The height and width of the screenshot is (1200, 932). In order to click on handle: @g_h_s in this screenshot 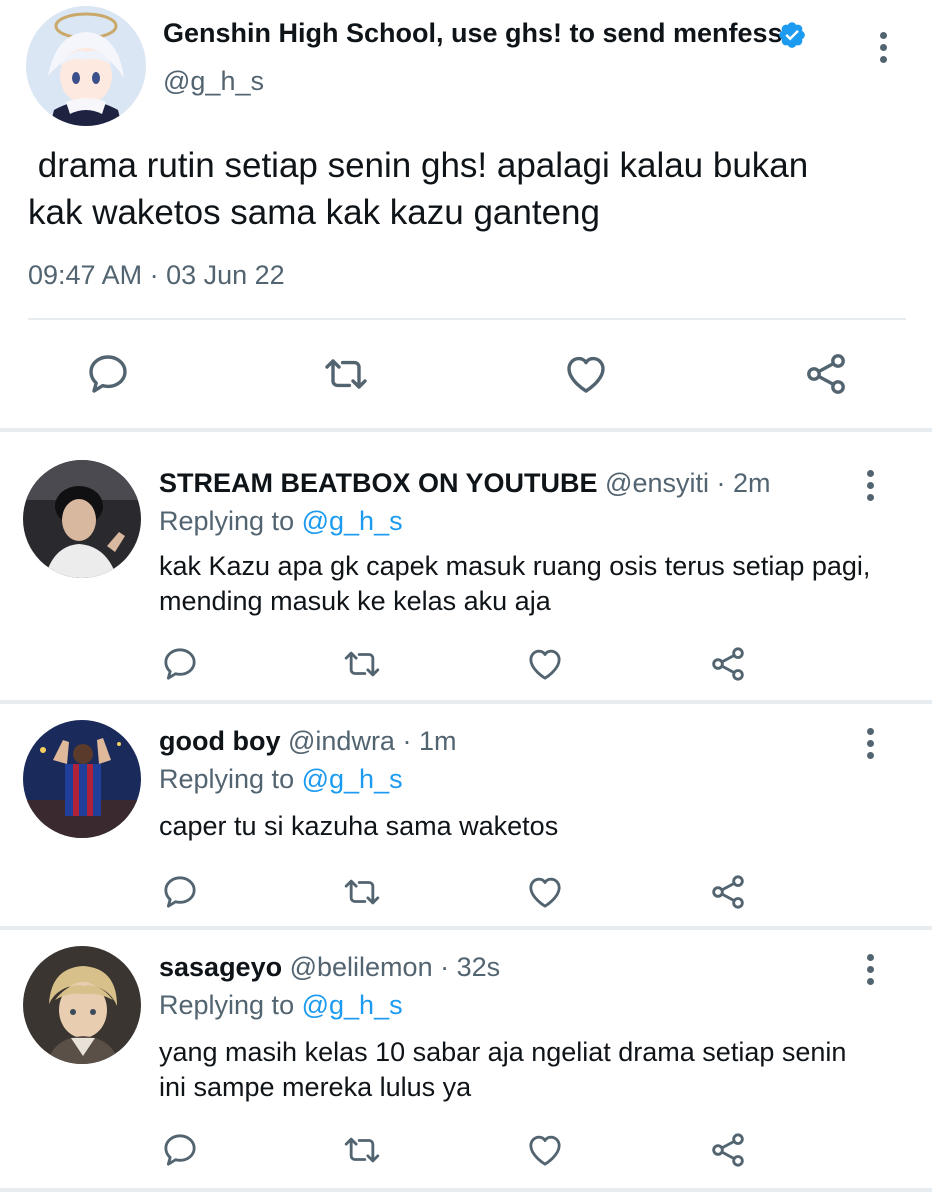, I will do `click(213, 81)`.